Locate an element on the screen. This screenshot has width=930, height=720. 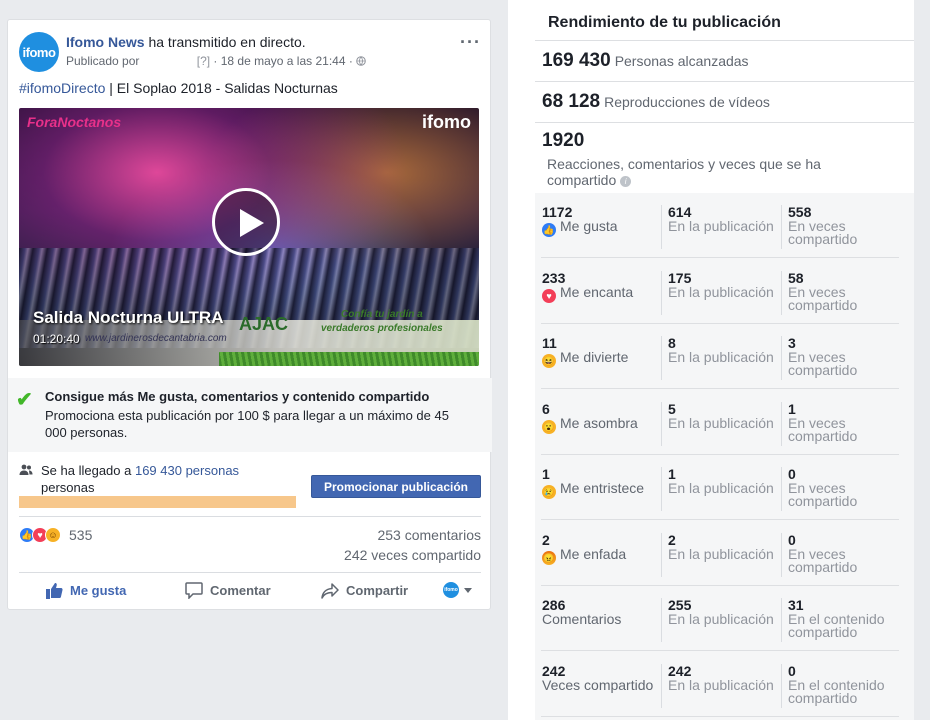
promote-post-button: Promocionar publicación is located at coordinates (396, 486).